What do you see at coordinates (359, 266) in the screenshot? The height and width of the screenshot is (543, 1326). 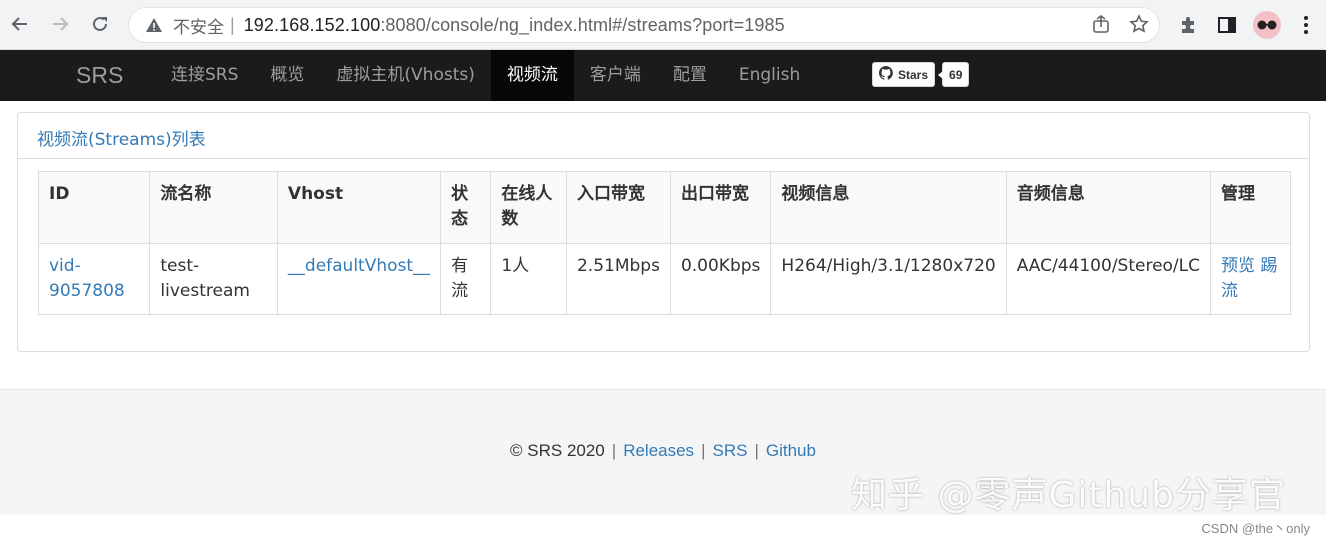 I see `vhost-link: __defaultVhost__` at bounding box center [359, 266].